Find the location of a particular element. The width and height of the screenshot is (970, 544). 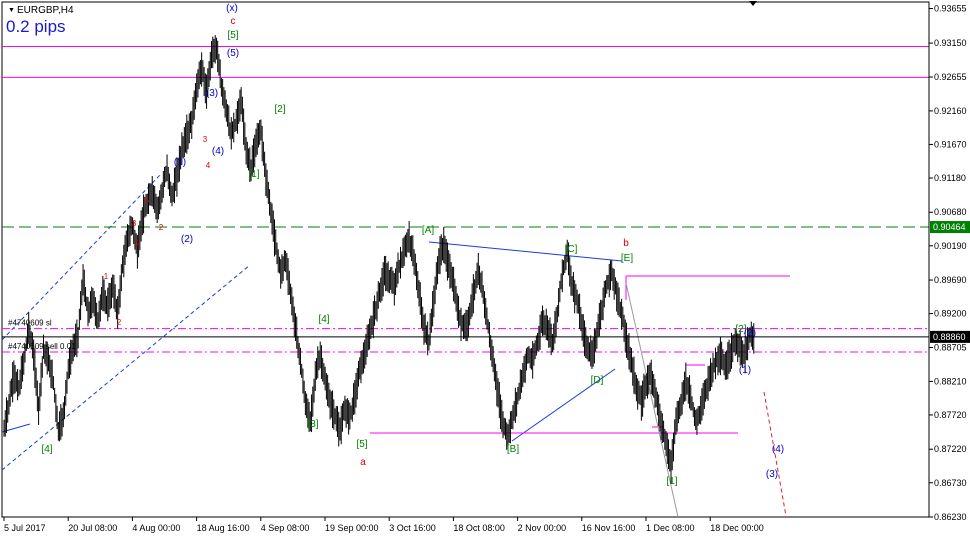

time-tick-label: 1 Dec 08:00 is located at coordinates (670, 528).